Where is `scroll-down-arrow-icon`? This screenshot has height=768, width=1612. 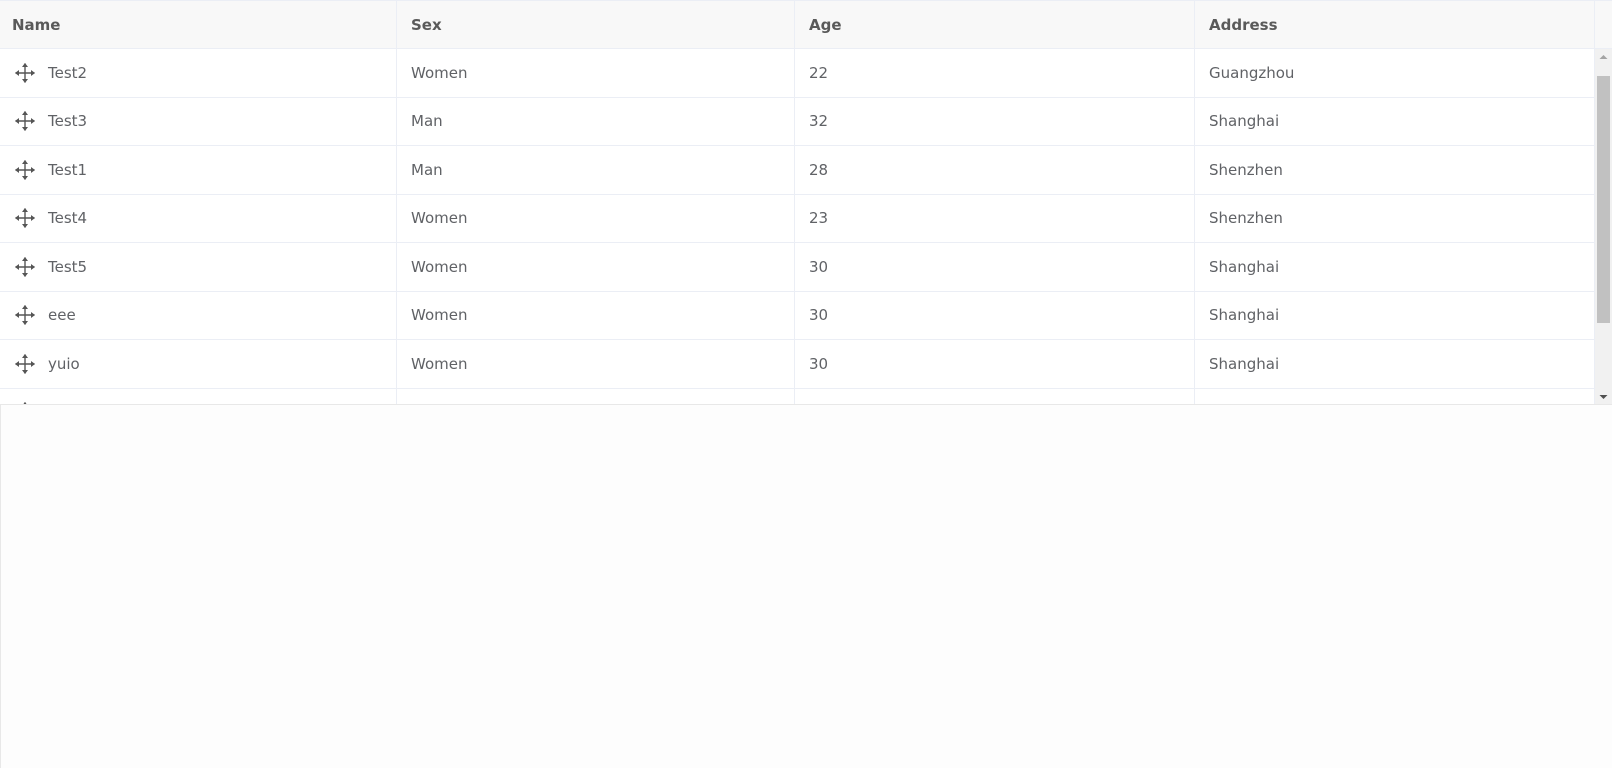
scroll-down-arrow-icon is located at coordinates (1603, 396).